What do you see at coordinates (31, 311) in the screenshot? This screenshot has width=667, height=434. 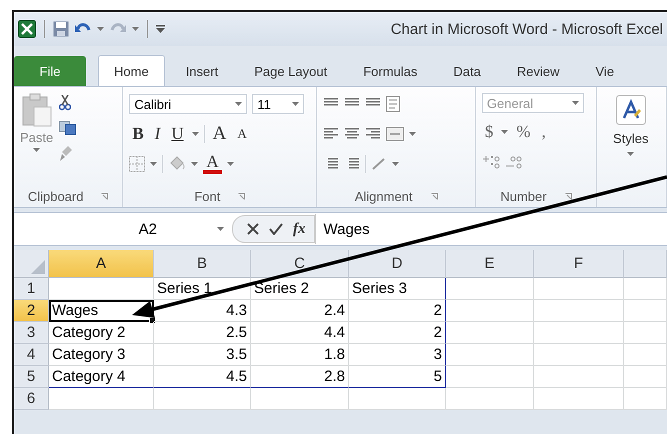 I see `row-header: 2` at bounding box center [31, 311].